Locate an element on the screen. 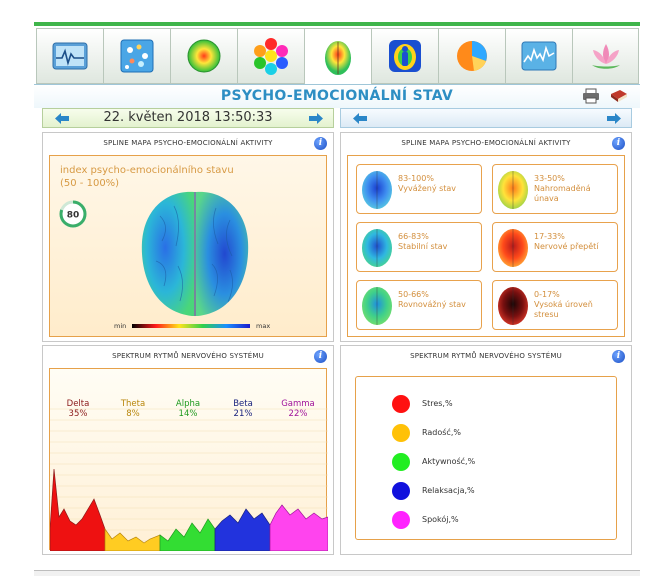 The height and width of the screenshot is (586, 667). legend-text: 0-17% Vysoká úroveň stresu is located at coordinates (563, 305).